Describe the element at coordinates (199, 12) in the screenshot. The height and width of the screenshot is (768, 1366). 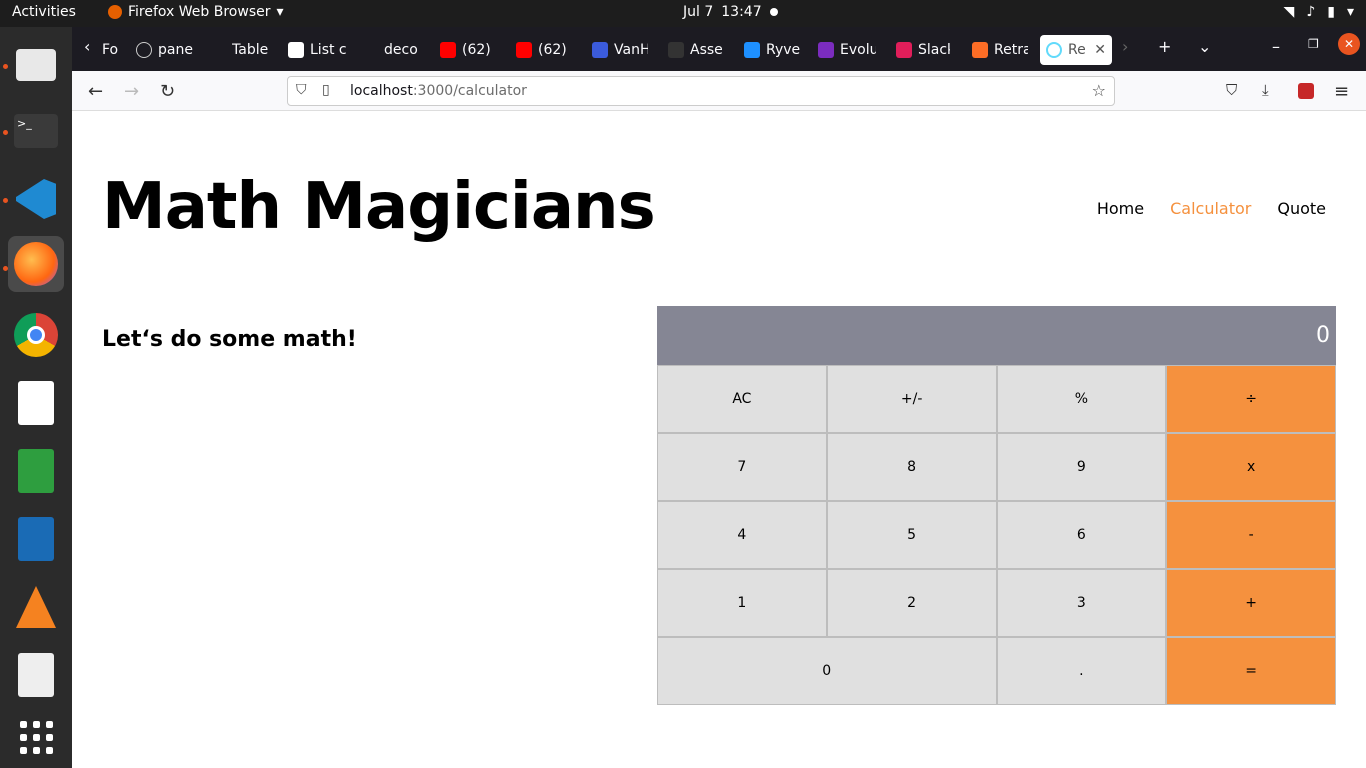
I see `app-name: Firefox Web Browser` at that location.